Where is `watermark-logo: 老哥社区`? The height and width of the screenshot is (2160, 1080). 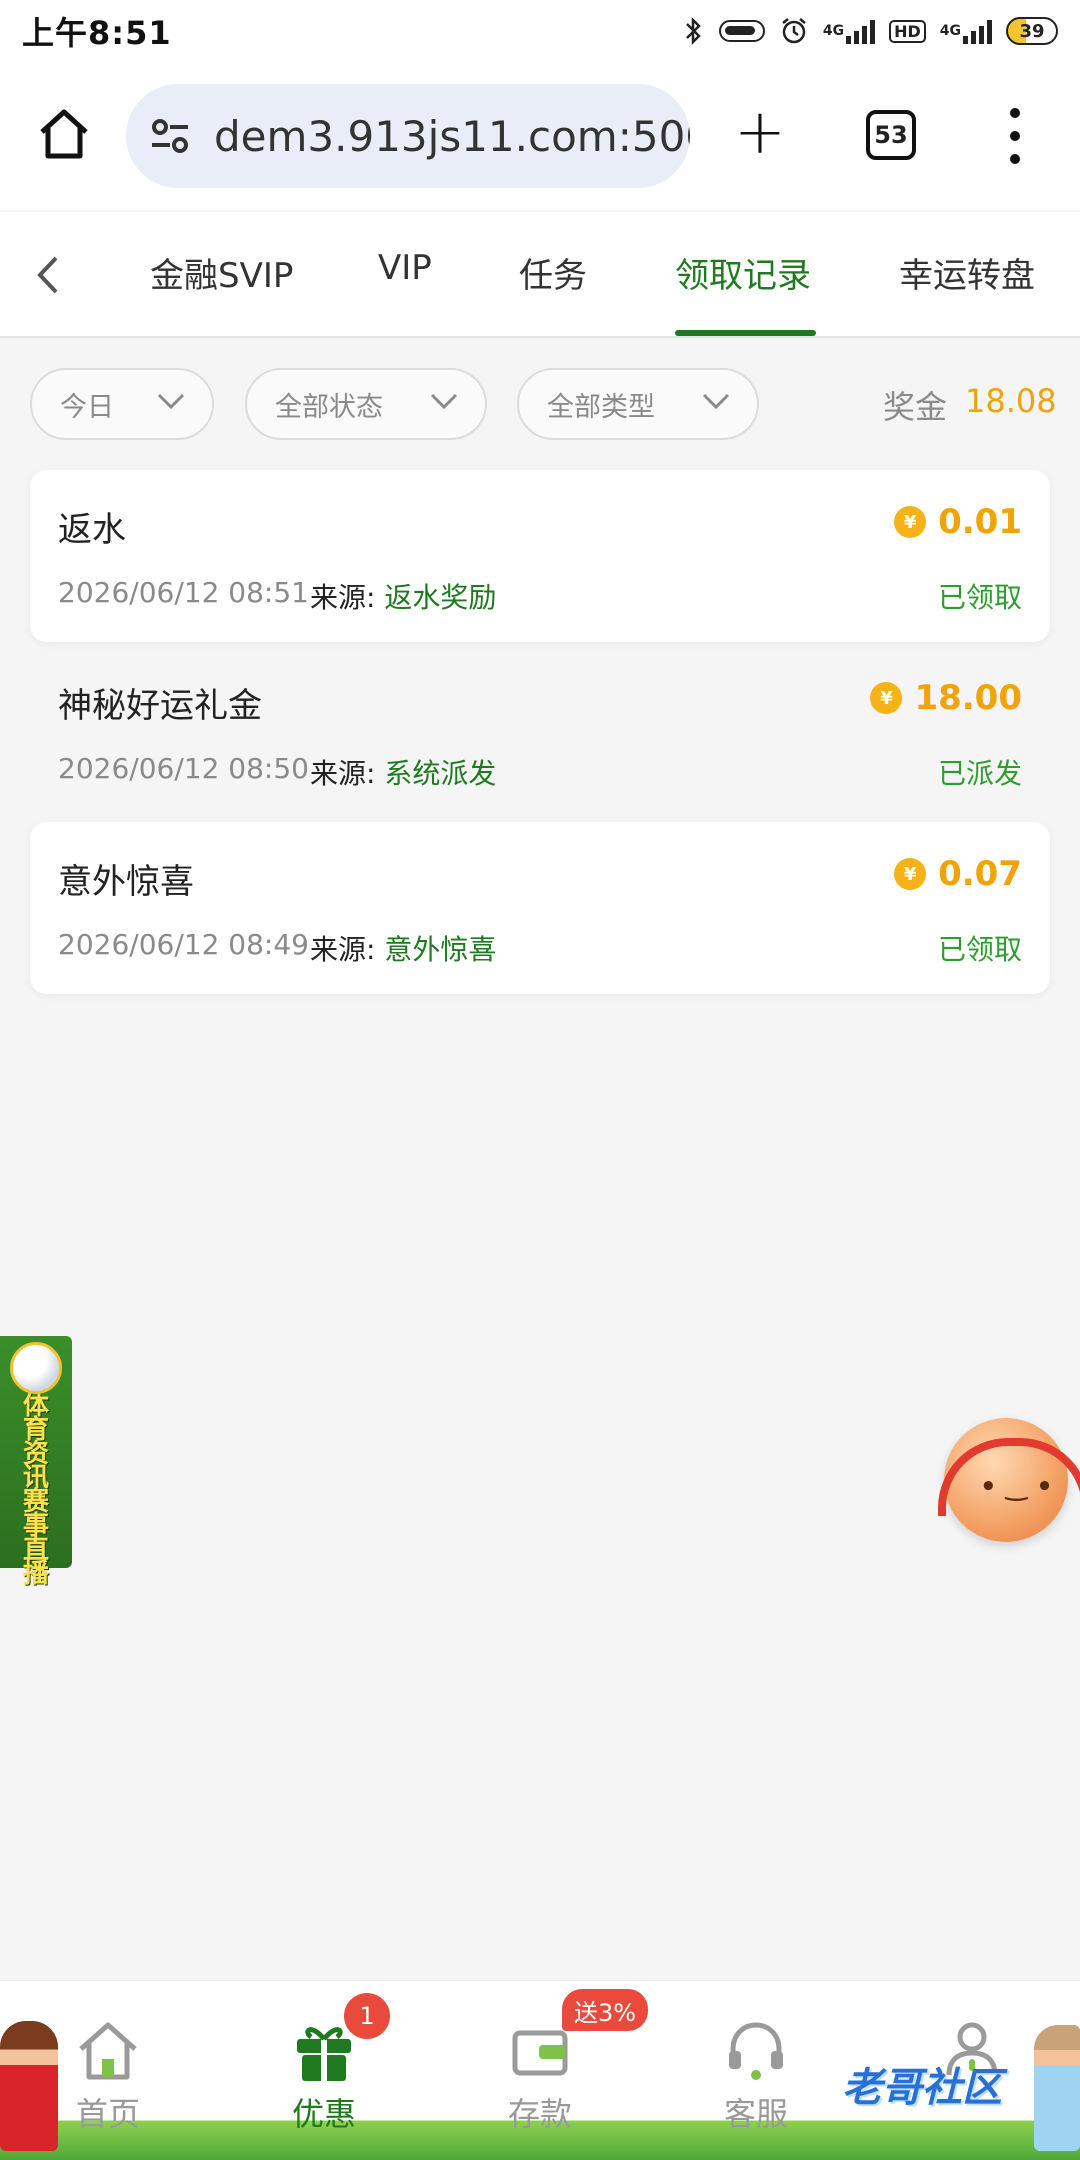 watermark-logo: 老哥社区 is located at coordinates (922, 2088).